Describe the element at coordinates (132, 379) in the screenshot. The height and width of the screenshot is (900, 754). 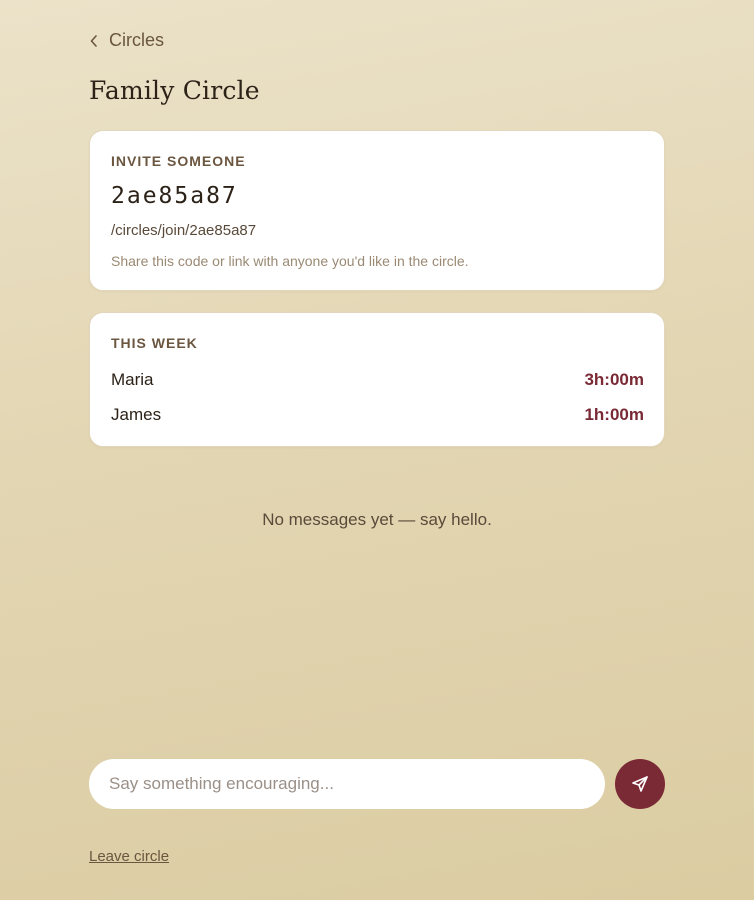
I see `member-name: Maria` at that location.